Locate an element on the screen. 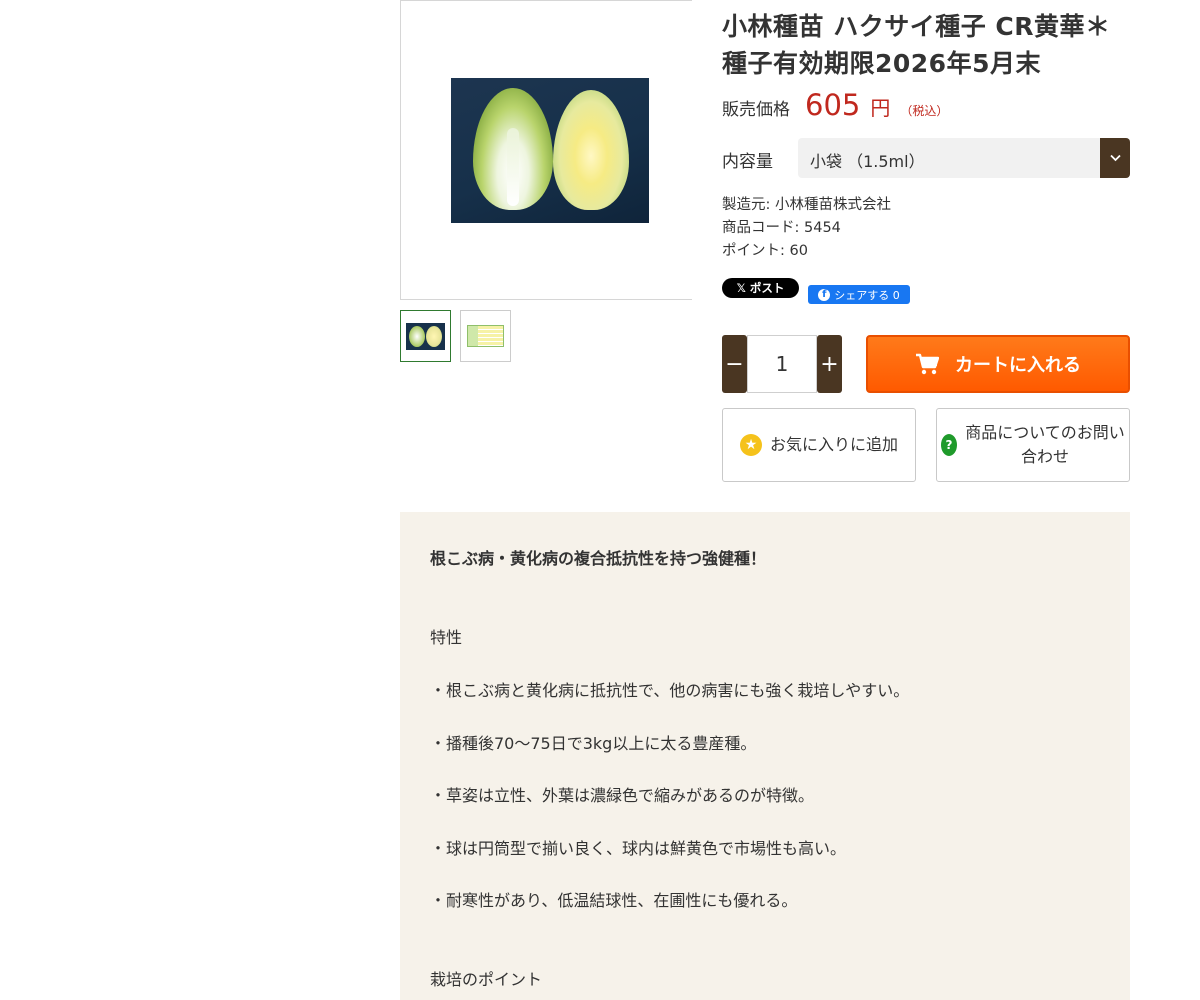 This screenshot has width=1200, height=1000. option-label: 内容量 is located at coordinates (747, 162).